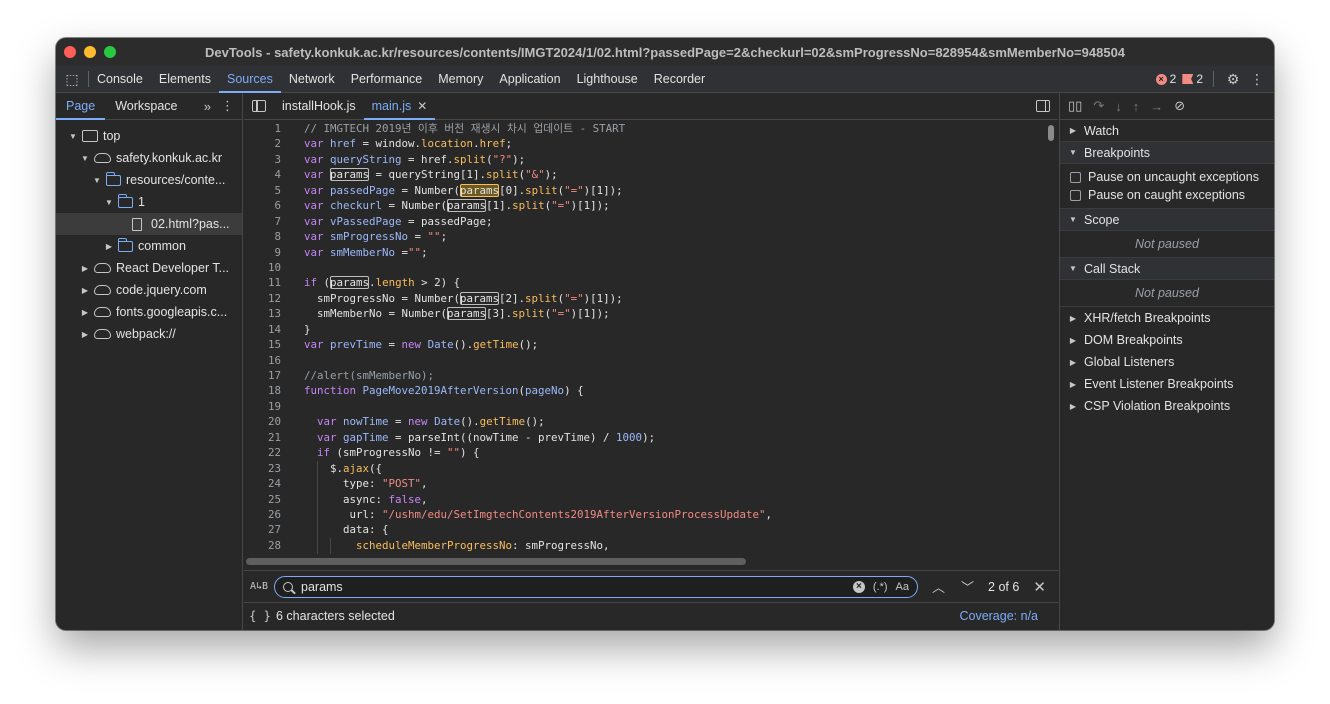 The image size is (1330, 704). What do you see at coordinates (262, 221) in the screenshot?
I see `line-number: 7` at bounding box center [262, 221].